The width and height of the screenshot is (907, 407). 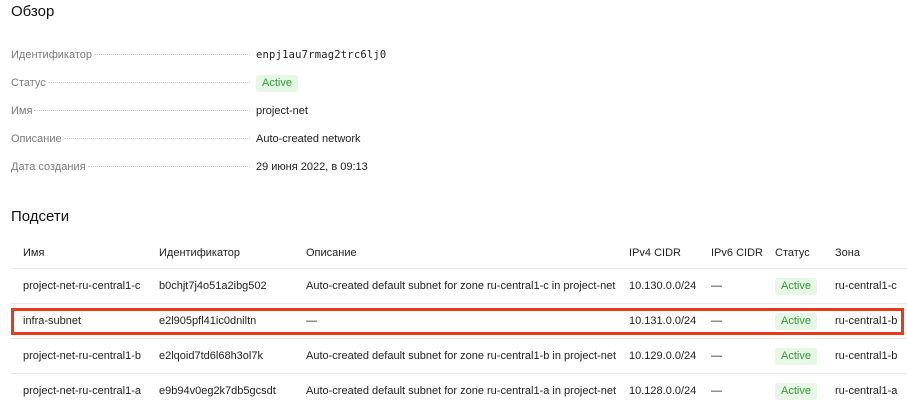 What do you see at coordinates (663, 286) in the screenshot?
I see `subnet-ipv4: 10.130.0.0/24` at bounding box center [663, 286].